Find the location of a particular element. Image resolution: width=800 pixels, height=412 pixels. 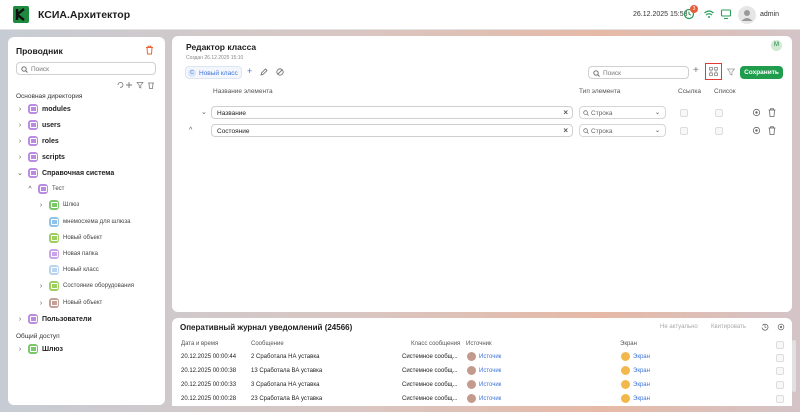

editor-search-input: Поиск is located at coordinates (638, 72).